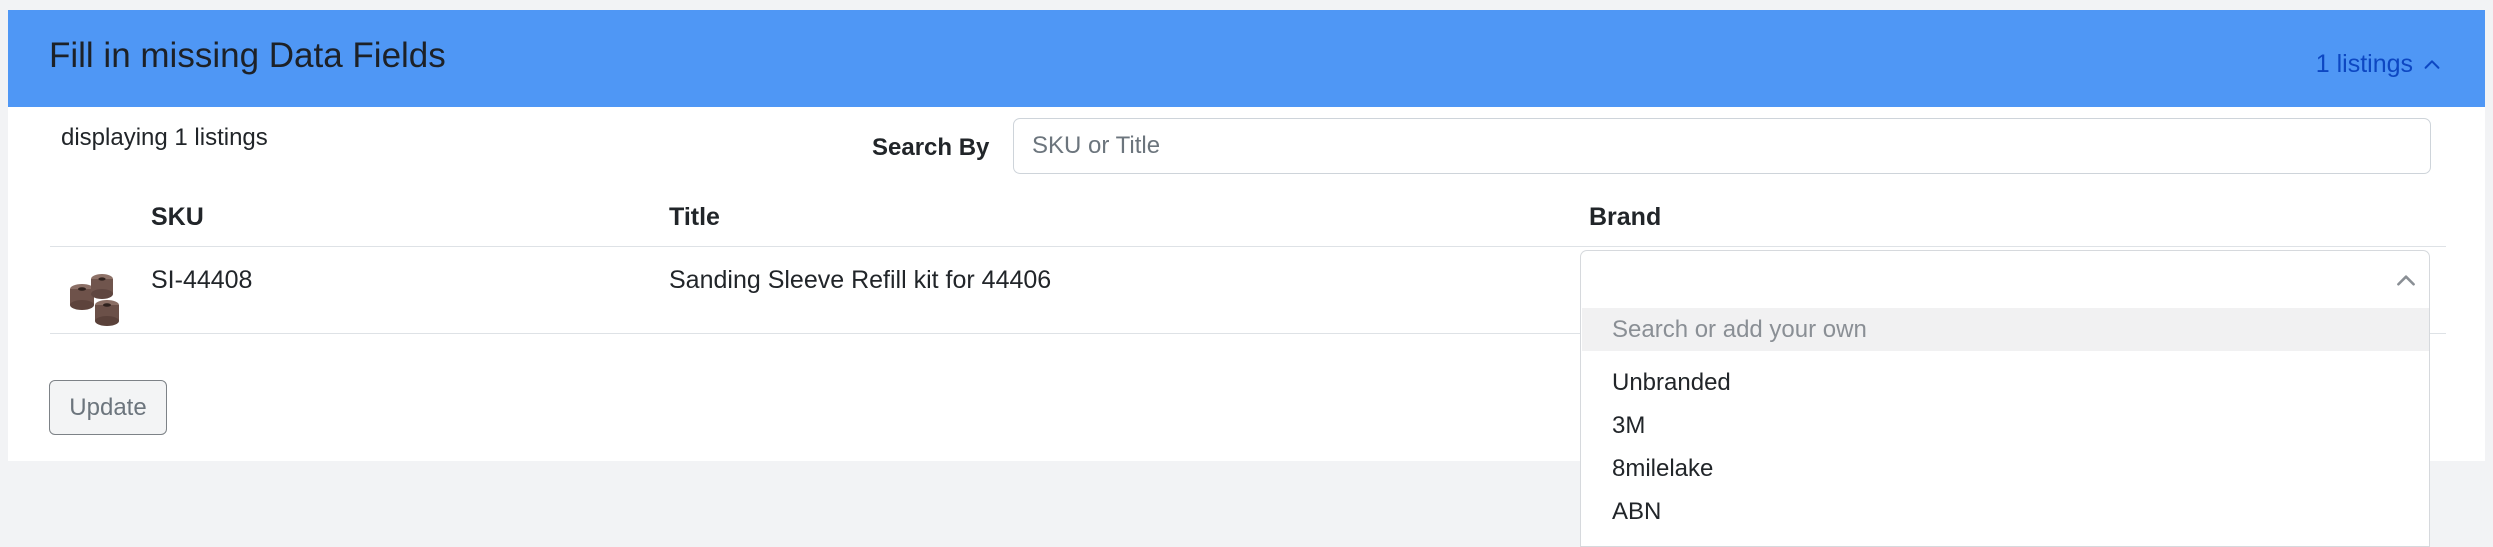  What do you see at coordinates (931, 147) in the screenshot?
I see `search-by-label: Search By` at bounding box center [931, 147].